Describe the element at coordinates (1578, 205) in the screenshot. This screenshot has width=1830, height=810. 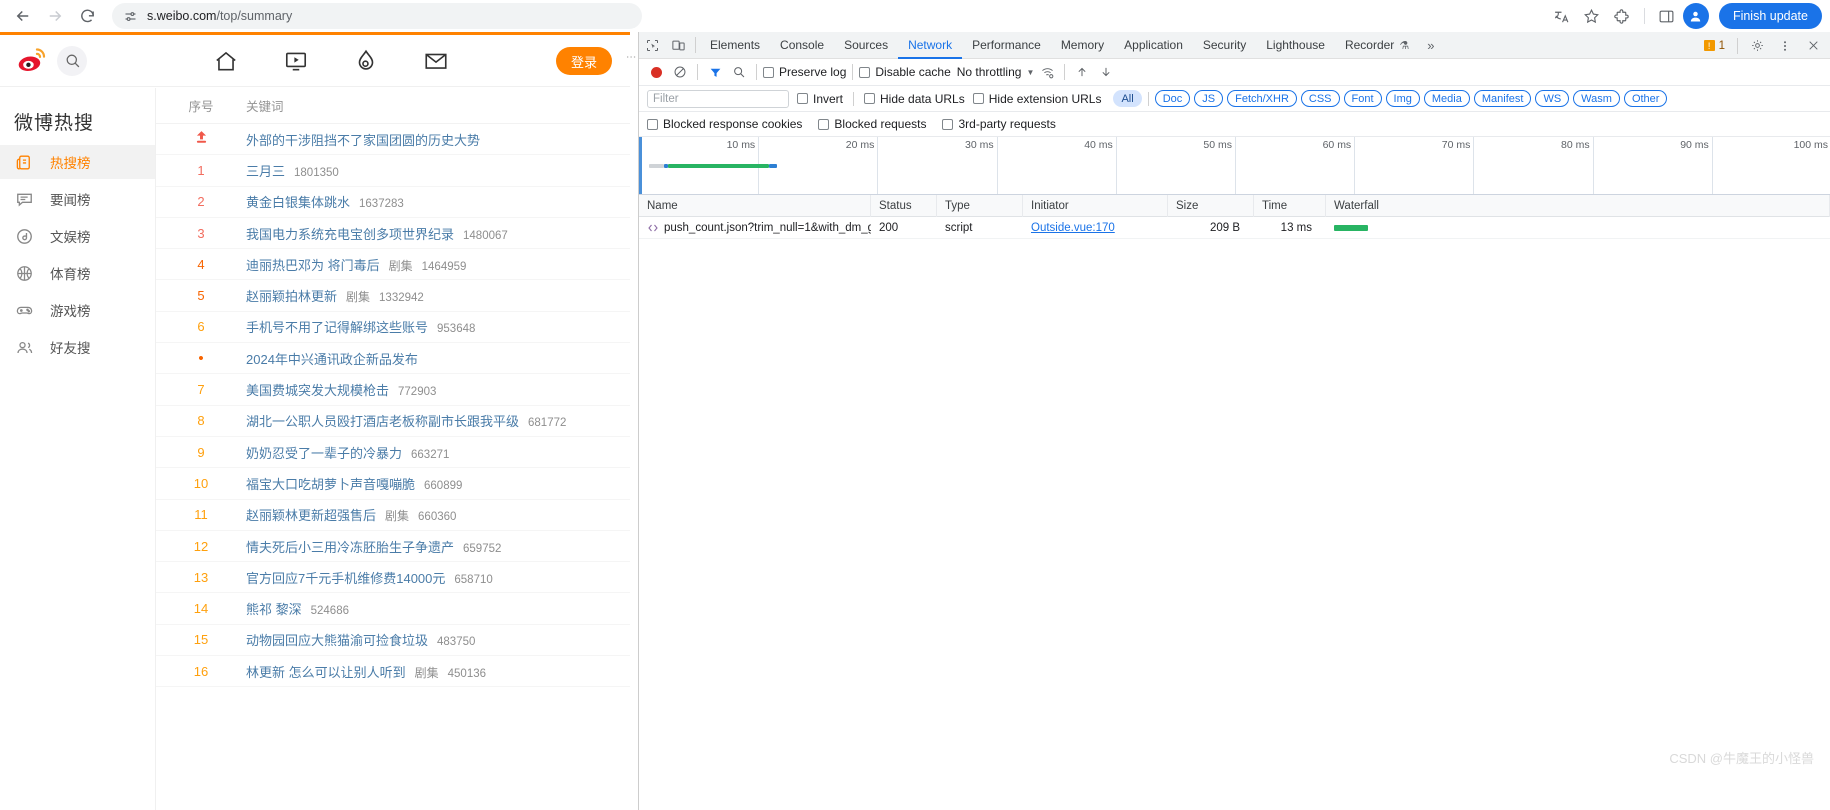
I see `column-header-waterfall: Waterfall` at that location.